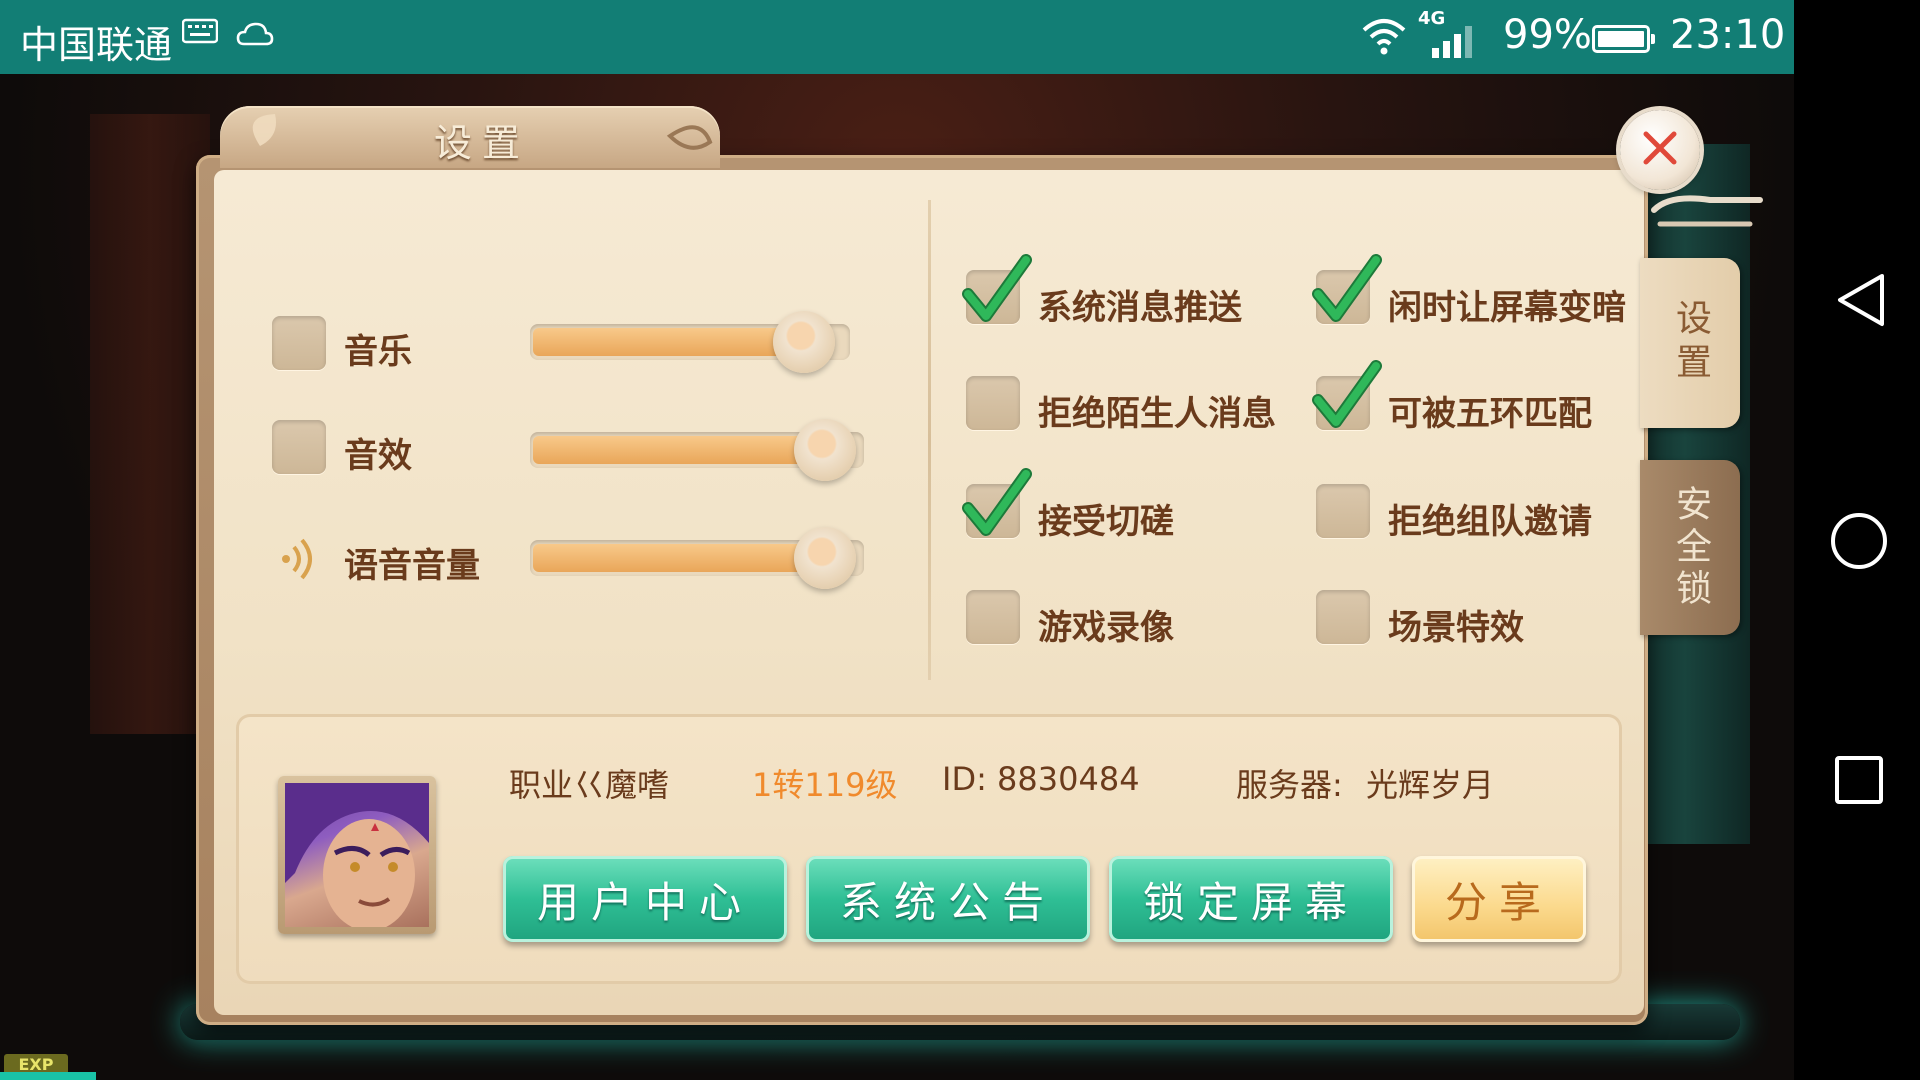  What do you see at coordinates (669, 342) in the screenshot?
I see `music-volume-fill` at bounding box center [669, 342].